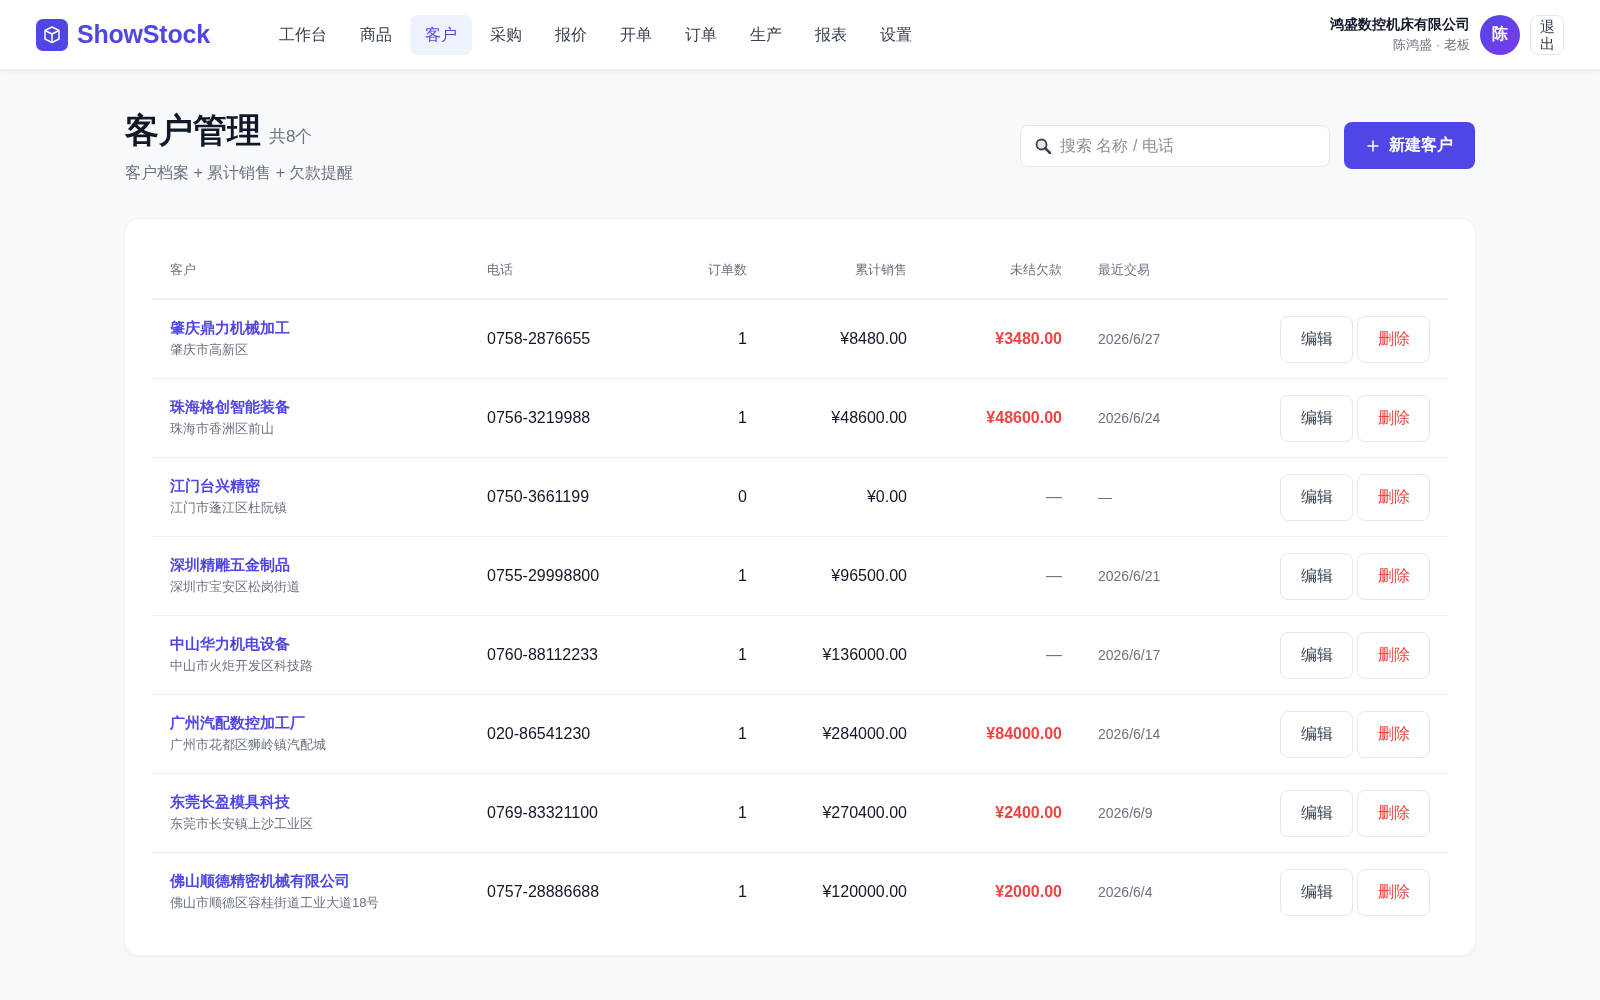  What do you see at coordinates (1028, 891) in the screenshot?
I see `outstanding-debt: ¥2000.00` at bounding box center [1028, 891].